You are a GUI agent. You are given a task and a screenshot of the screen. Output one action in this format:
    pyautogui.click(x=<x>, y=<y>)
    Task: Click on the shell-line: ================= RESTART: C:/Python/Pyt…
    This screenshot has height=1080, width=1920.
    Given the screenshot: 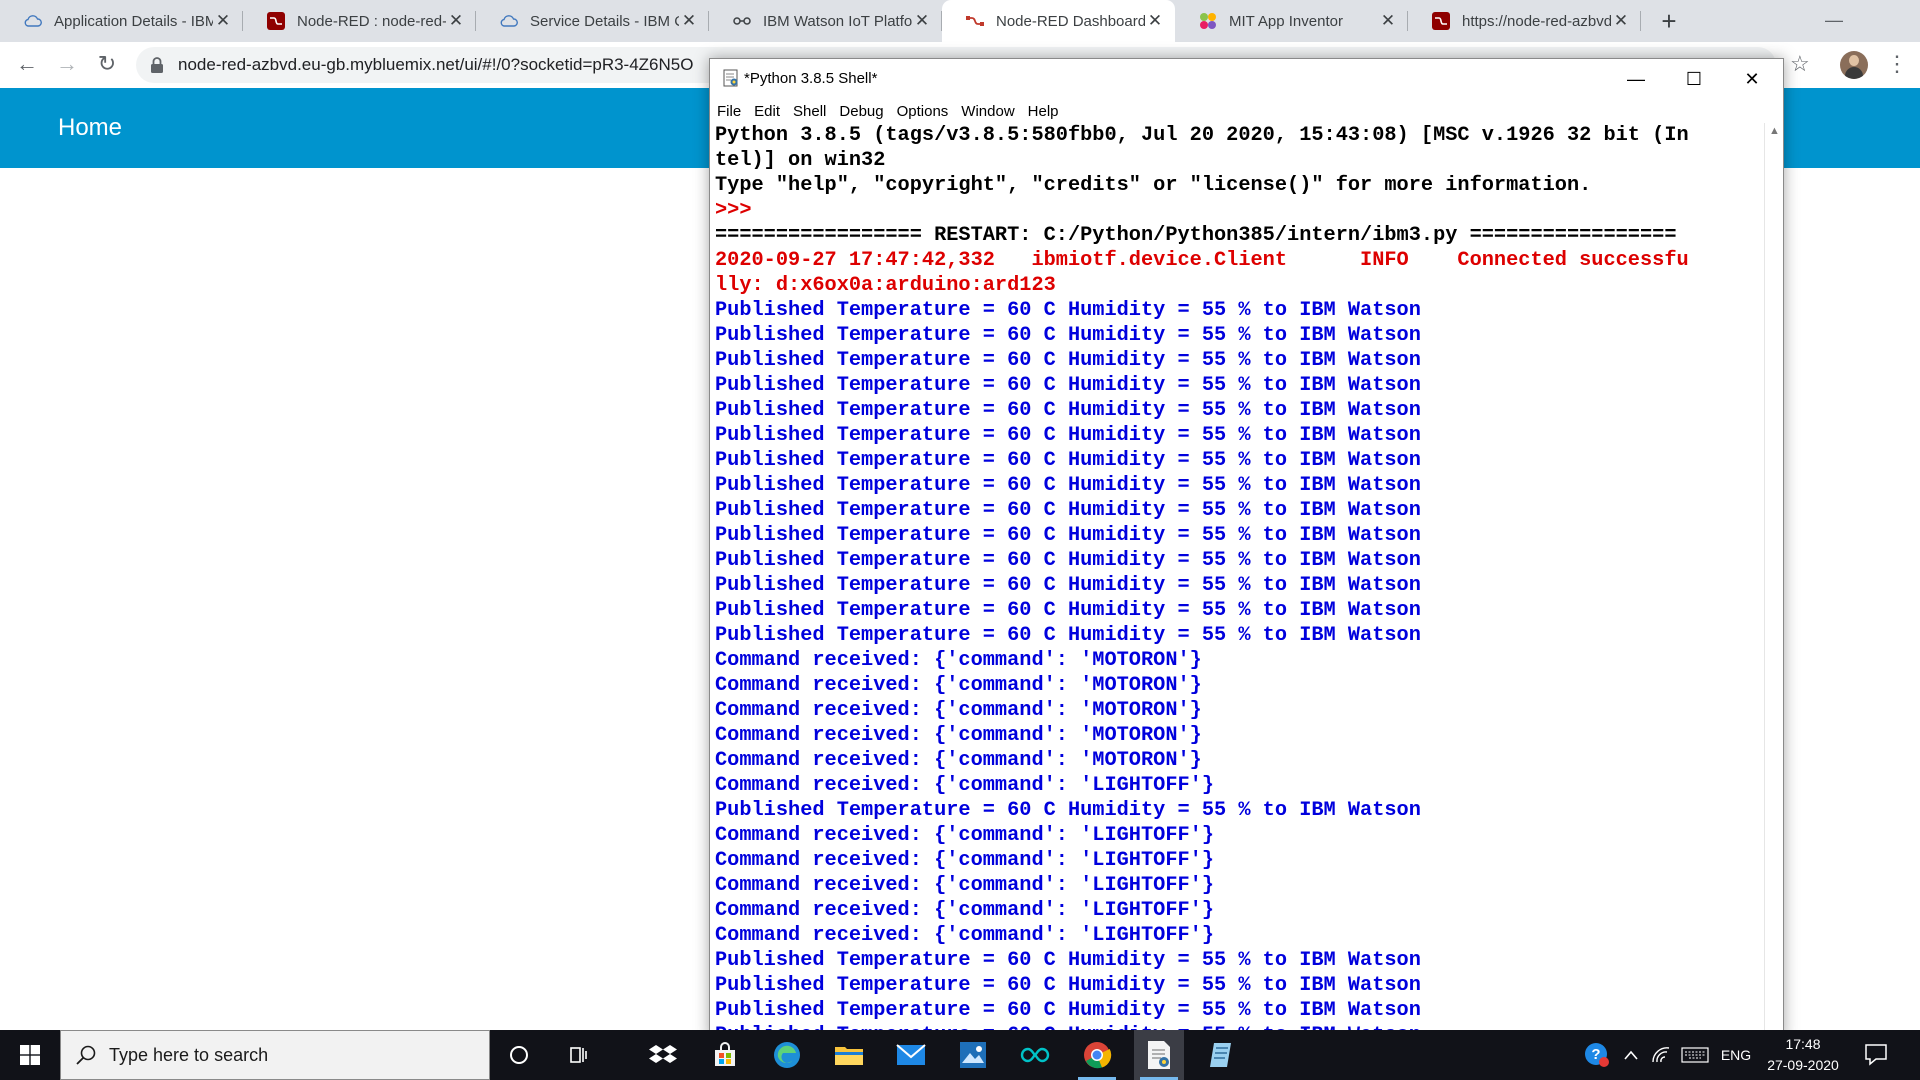 What is the action you would take?
    pyautogui.click(x=1196, y=235)
    